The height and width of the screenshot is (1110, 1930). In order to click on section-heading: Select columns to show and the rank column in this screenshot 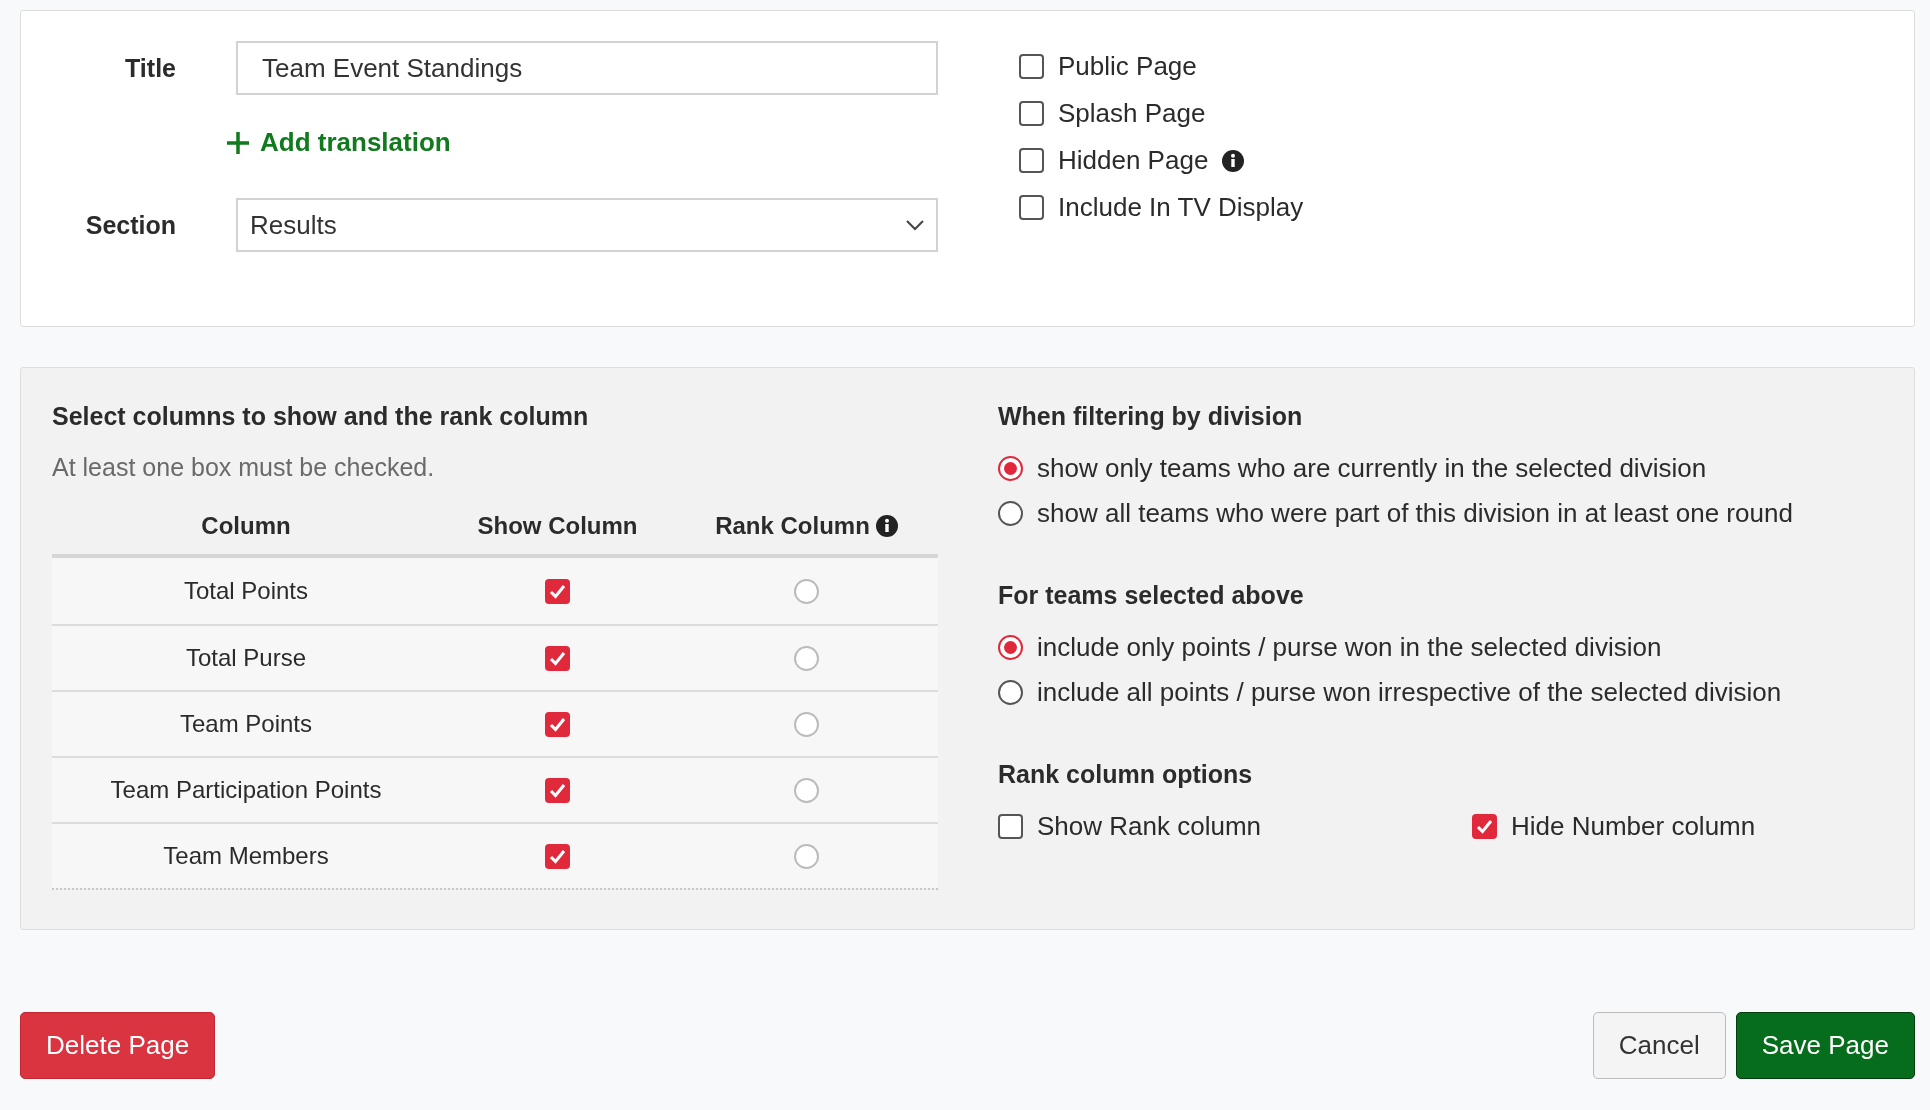, I will do `click(321, 416)`.